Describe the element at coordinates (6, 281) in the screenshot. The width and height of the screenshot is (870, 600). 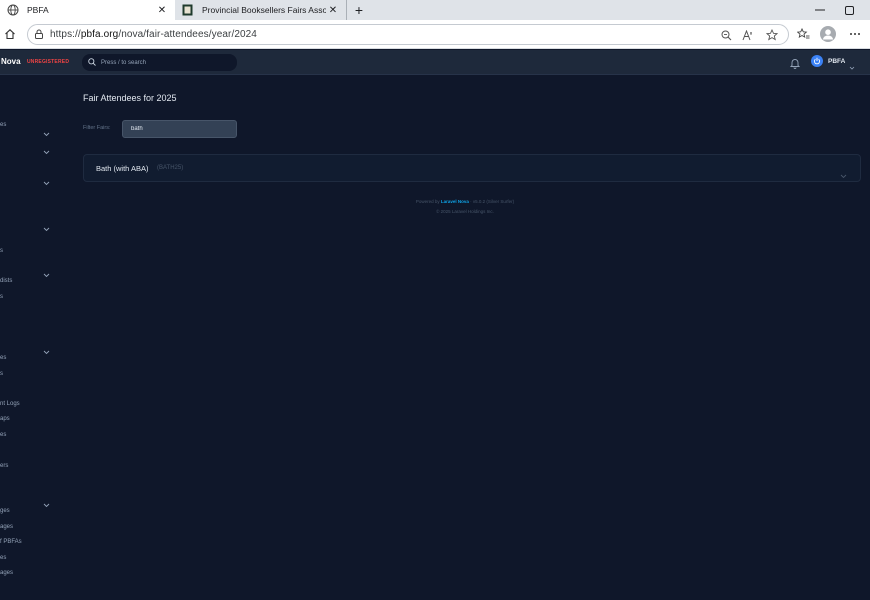
I see `sidebar-item: dists` at that location.